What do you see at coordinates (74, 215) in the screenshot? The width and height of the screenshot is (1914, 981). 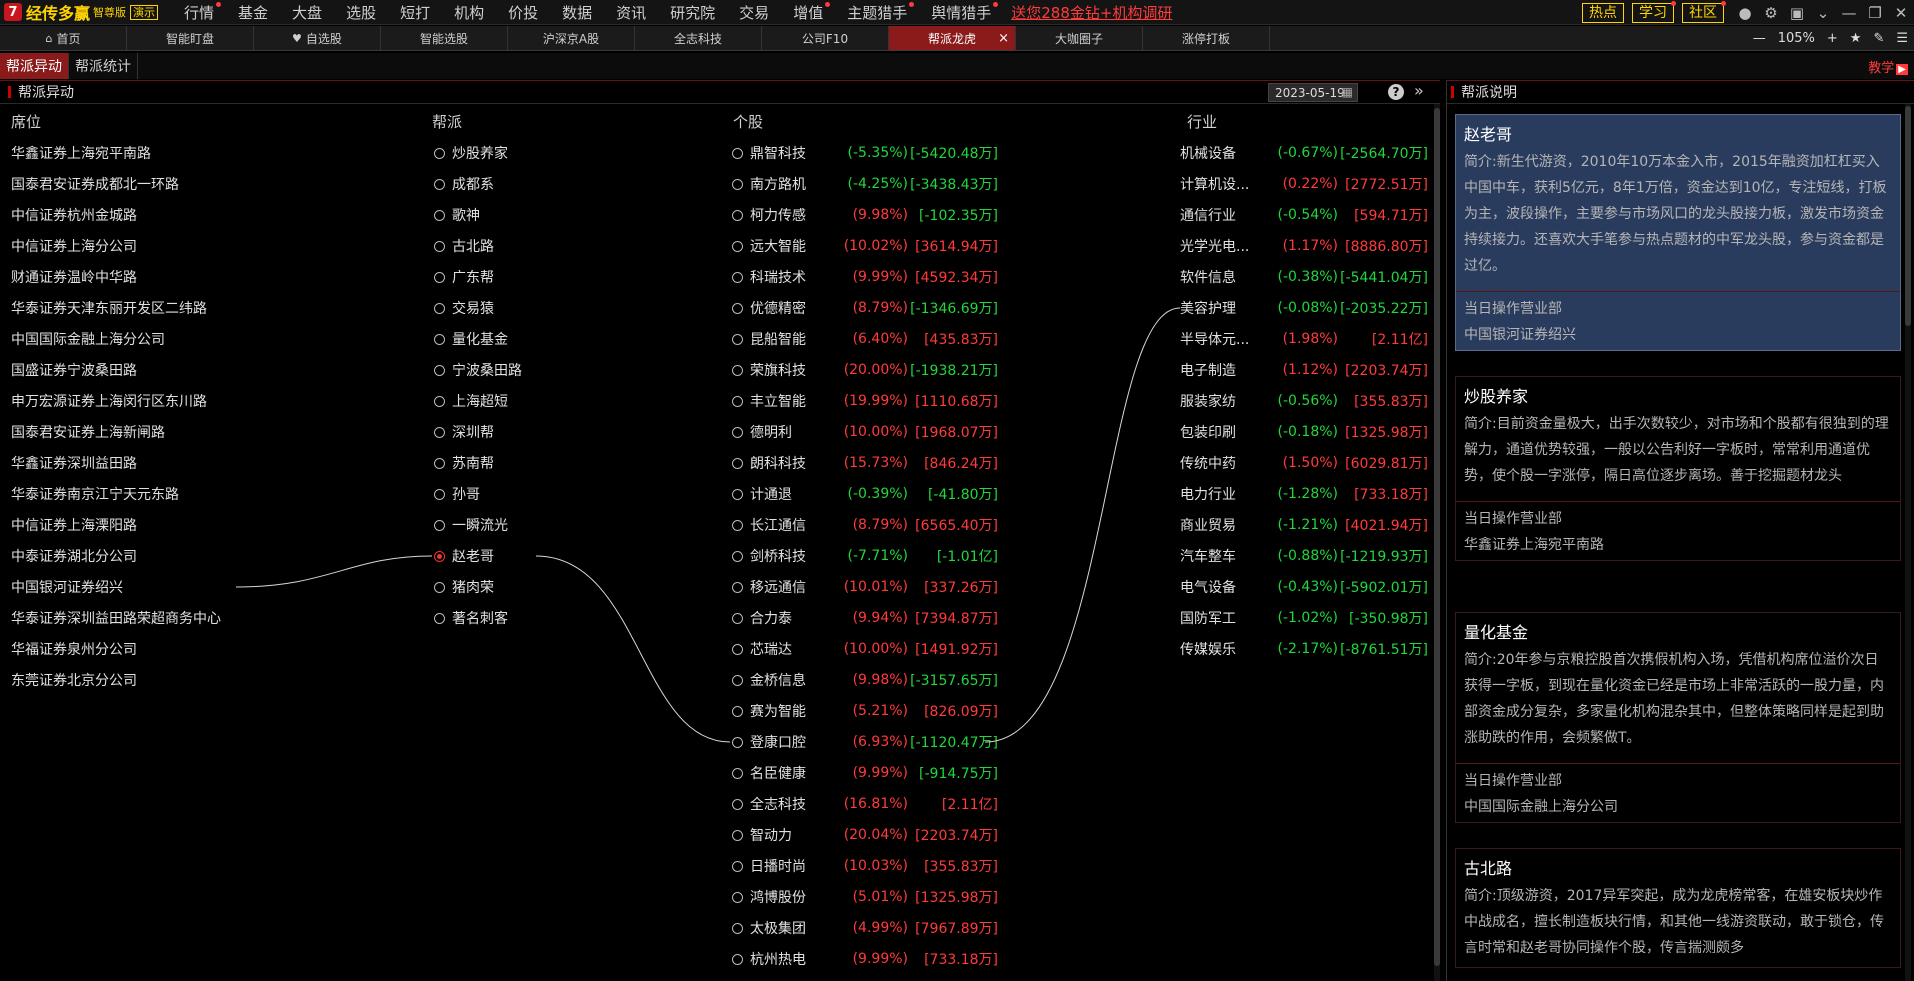 I see `seat-item: 中信证券杭州金城路` at bounding box center [74, 215].